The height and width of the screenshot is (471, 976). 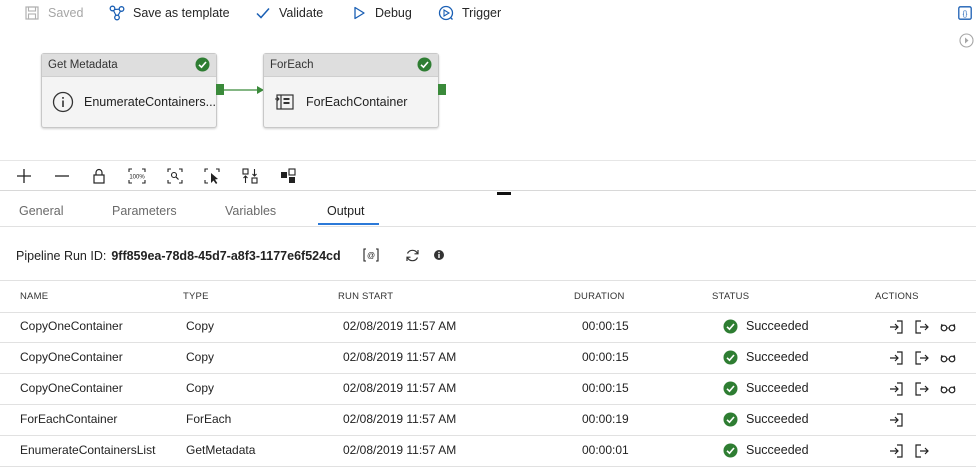 I want to click on code-icon: {}, so click(x=965, y=13).